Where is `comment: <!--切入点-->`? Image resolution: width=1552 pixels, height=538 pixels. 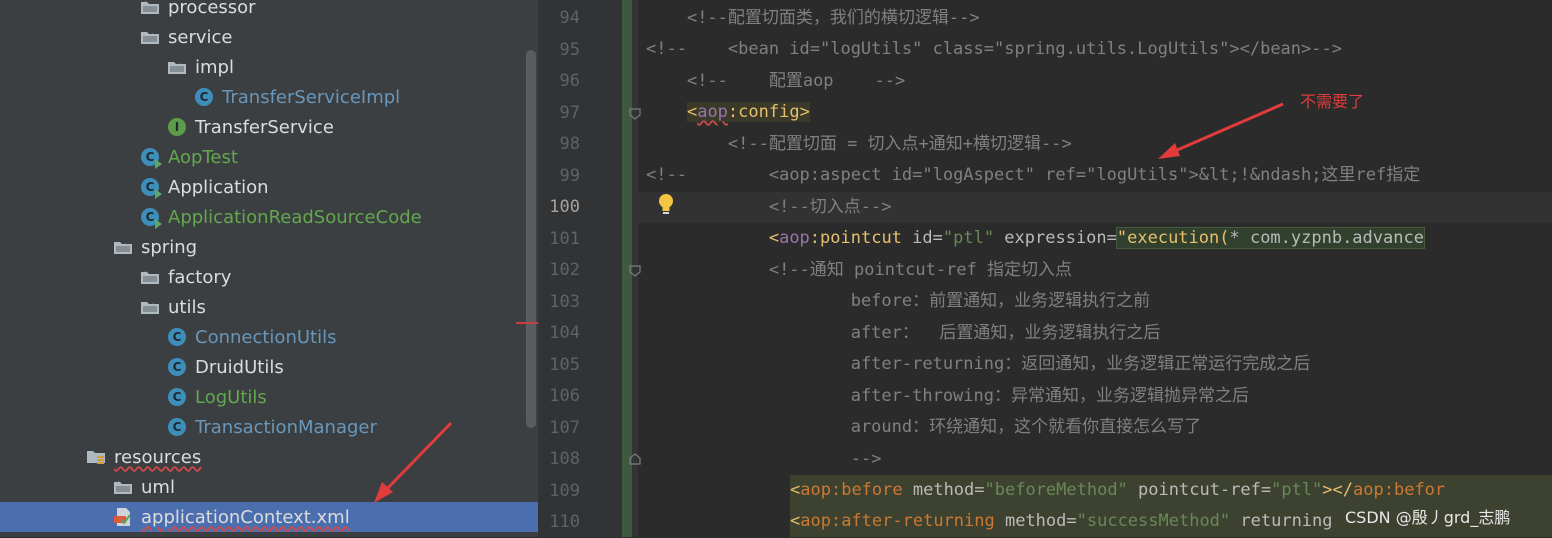
comment: <!--切入点--> is located at coordinates (830, 207).